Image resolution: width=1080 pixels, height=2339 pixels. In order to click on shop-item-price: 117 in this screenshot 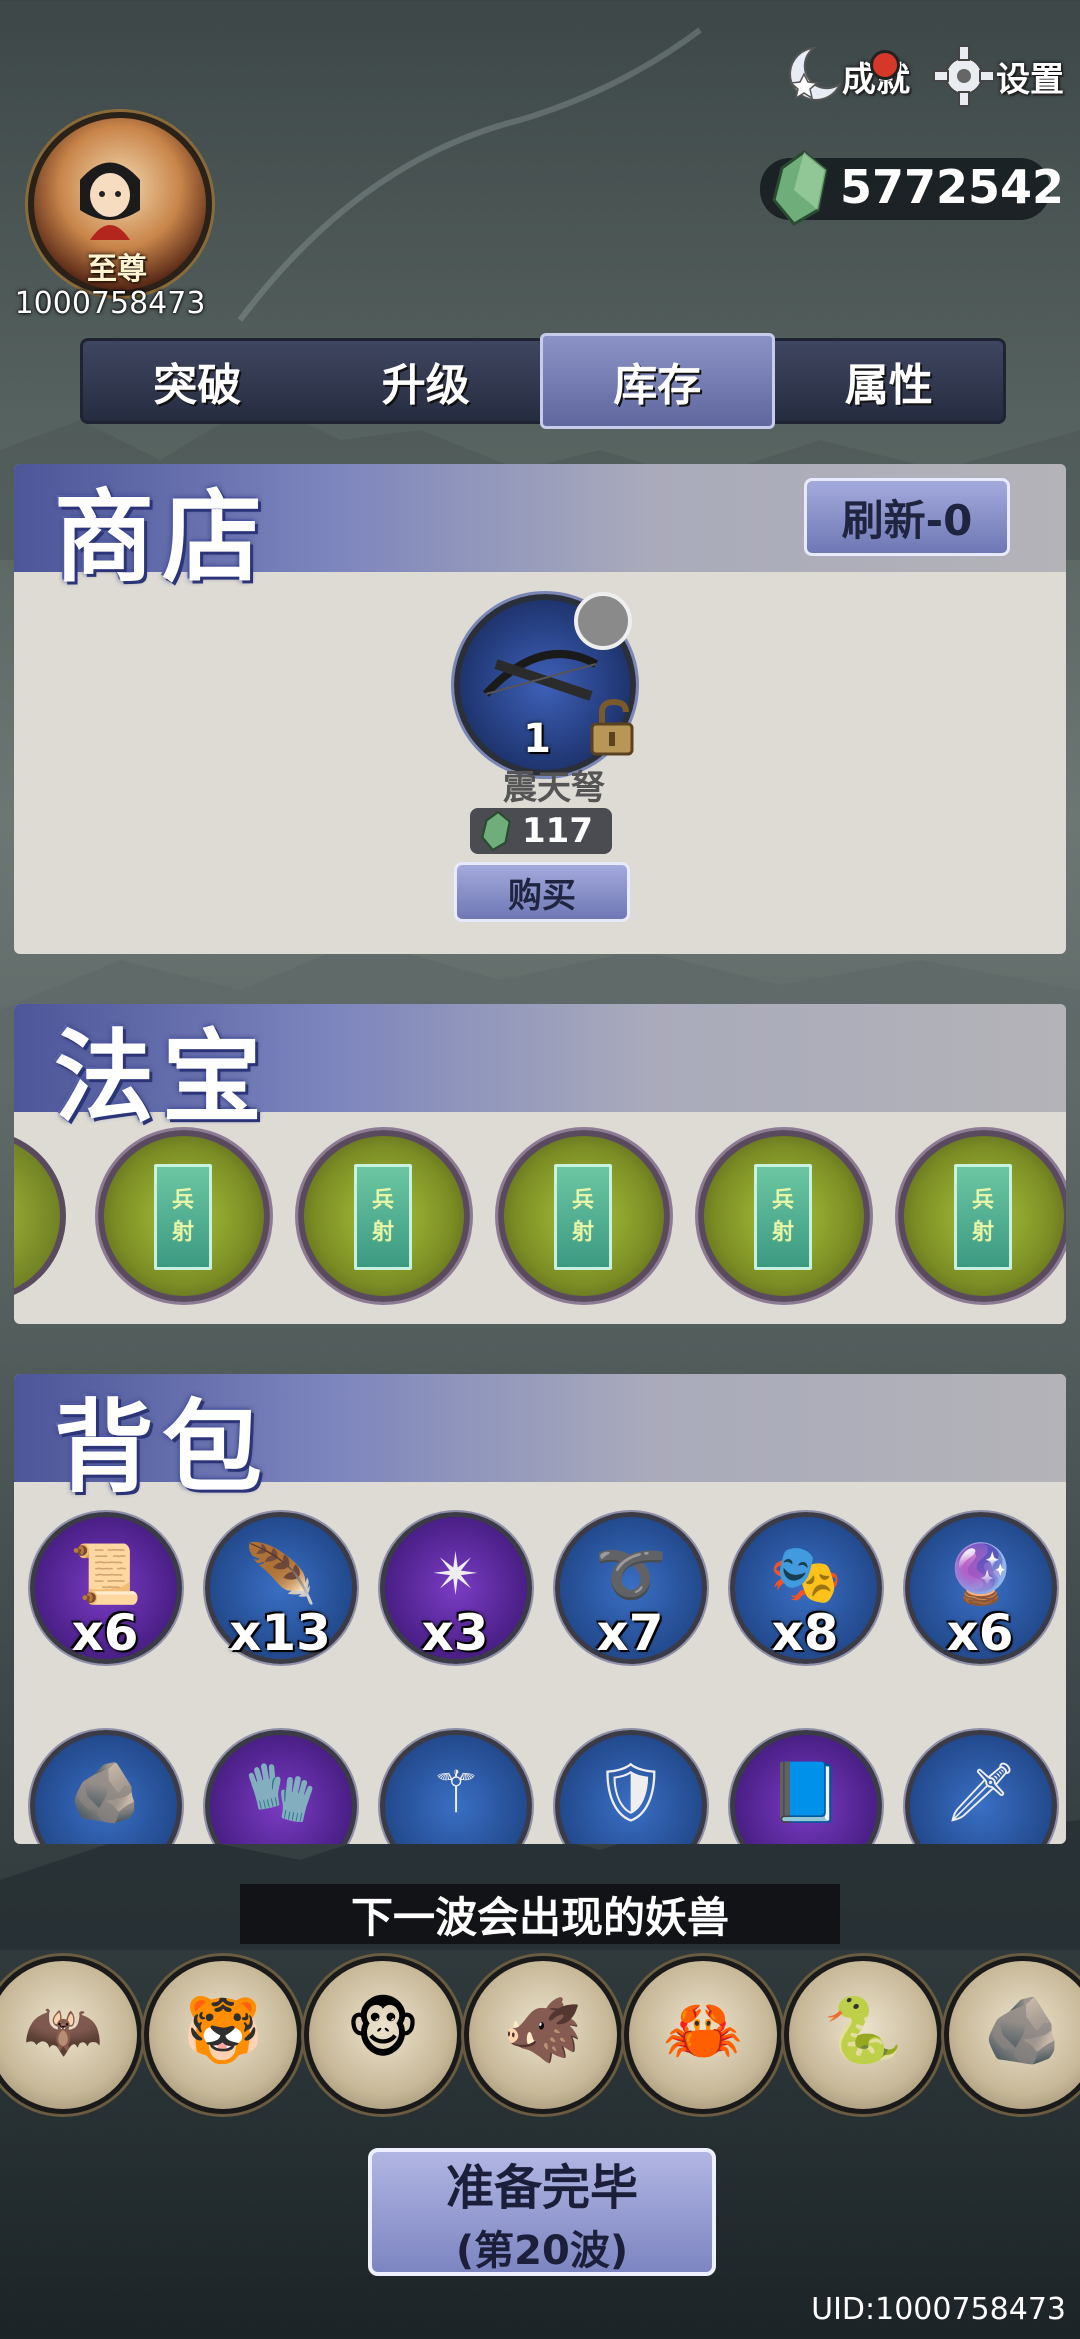, I will do `click(541, 831)`.